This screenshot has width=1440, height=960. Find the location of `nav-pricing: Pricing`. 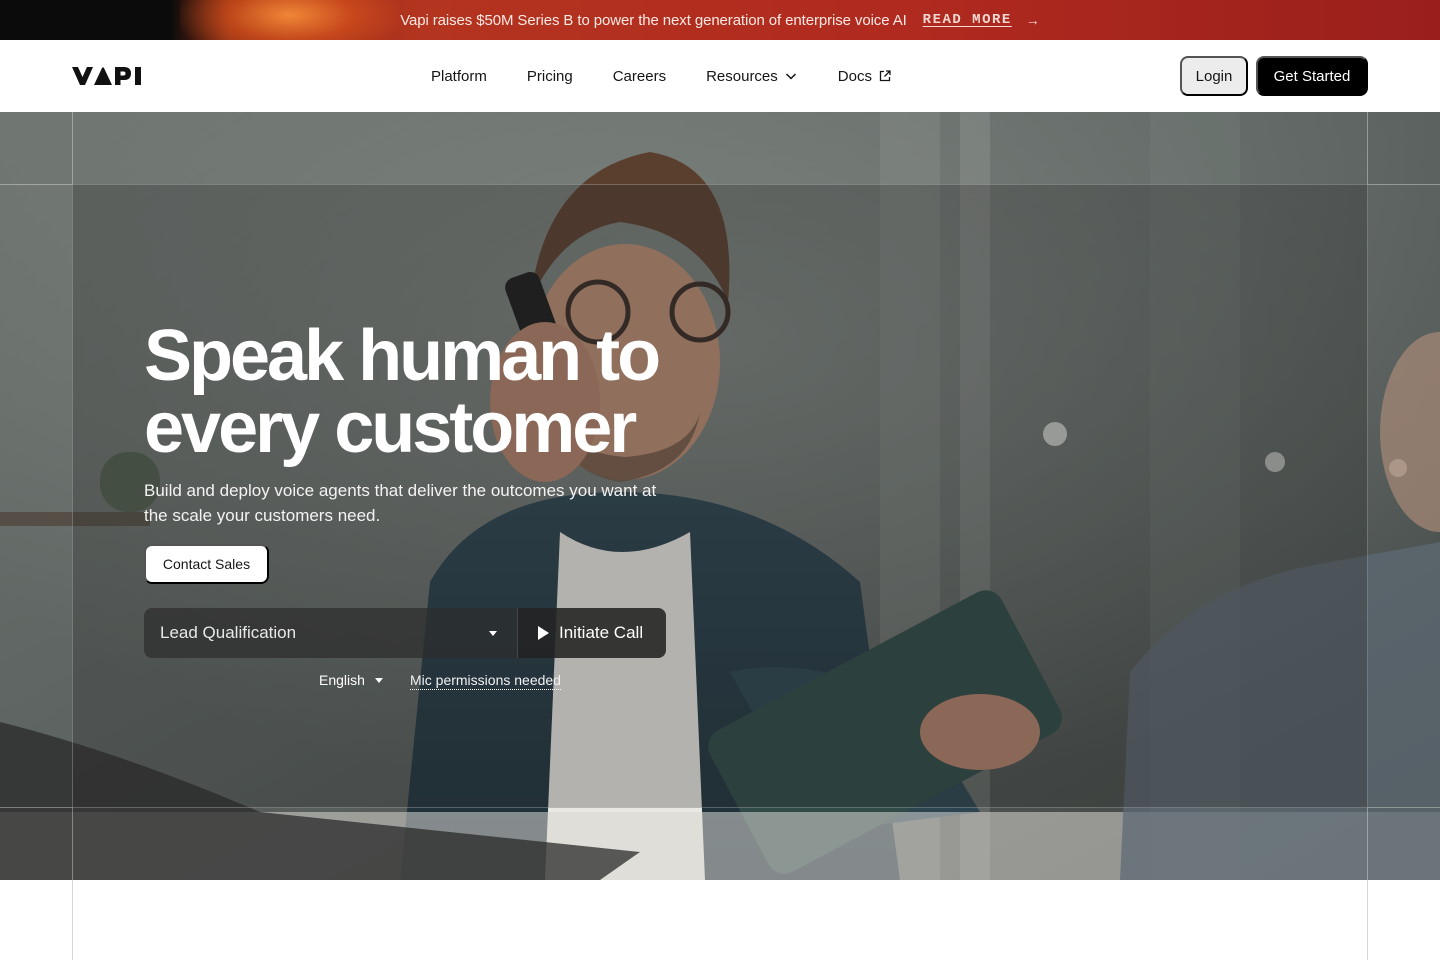

nav-pricing: Pricing is located at coordinates (550, 76).